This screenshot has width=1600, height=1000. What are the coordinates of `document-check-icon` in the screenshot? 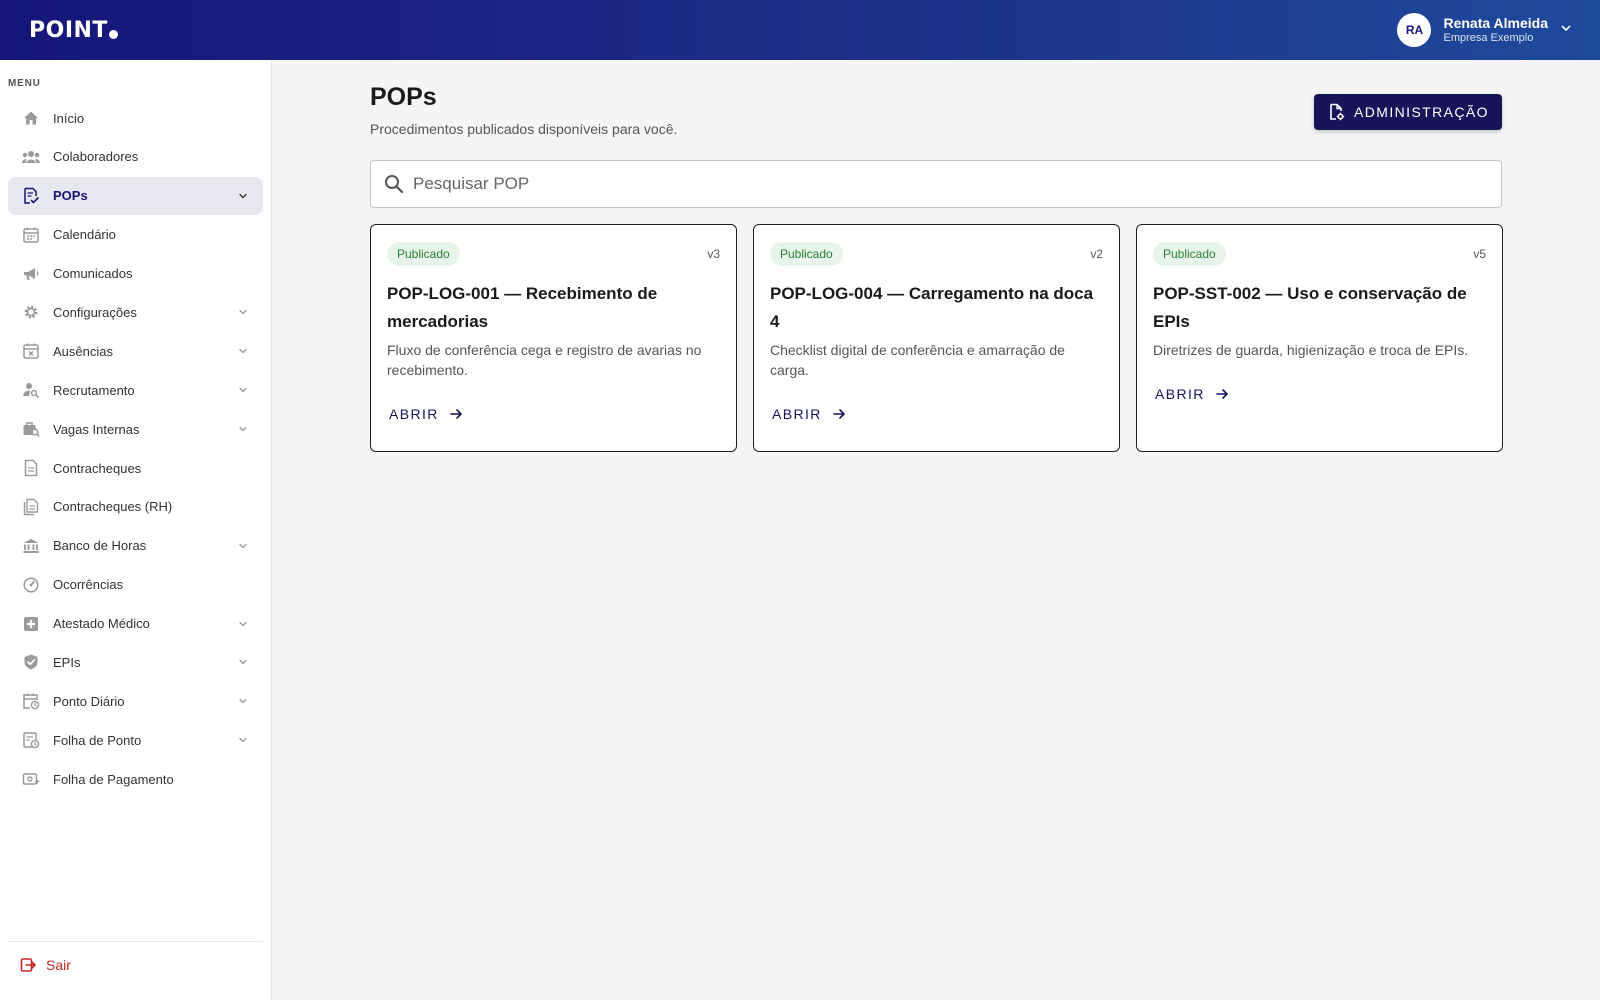 It's located at (31, 196).